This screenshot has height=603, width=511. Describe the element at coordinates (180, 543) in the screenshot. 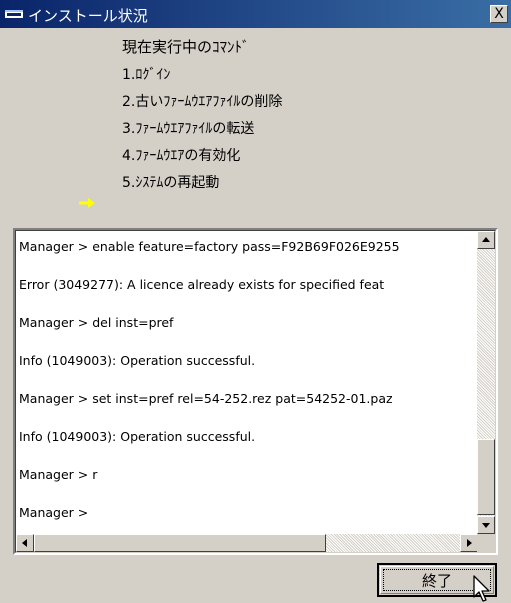

I see `horizontal-scroll-thumb` at that location.